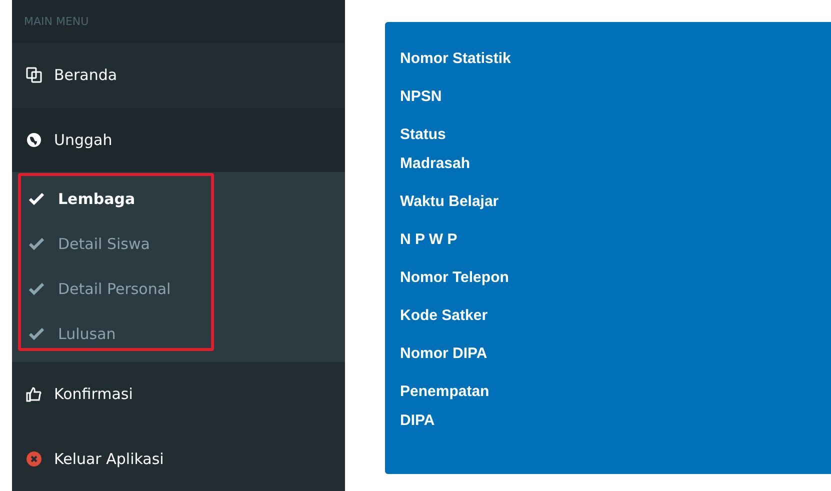 This screenshot has height=491, width=831. What do you see at coordinates (435, 149) in the screenshot?
I see `field-label: Status Madrasah` at bounding box center [435, 149].